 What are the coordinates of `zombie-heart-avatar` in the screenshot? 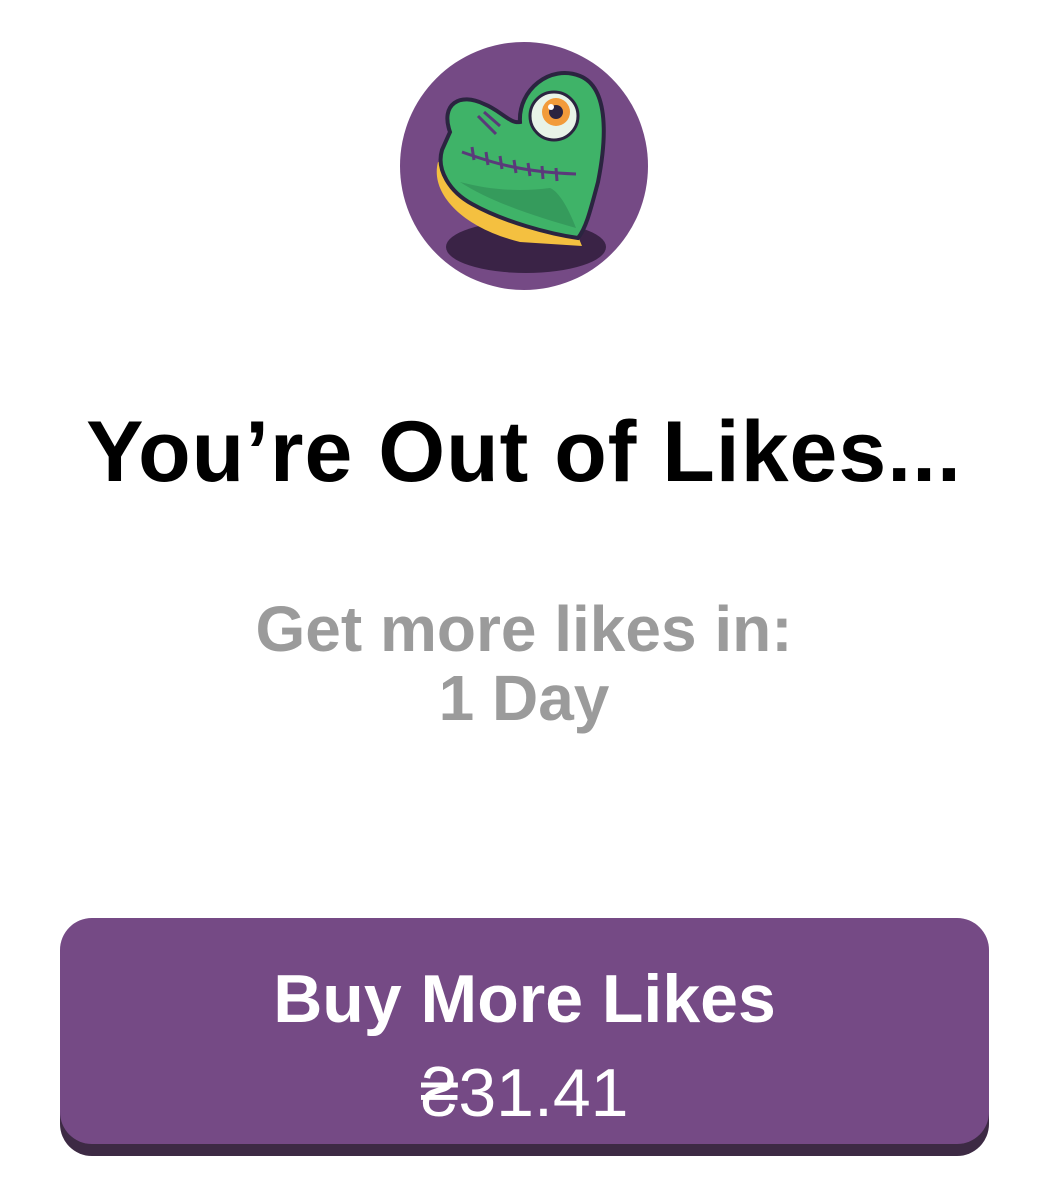 It's located at (524, 166).